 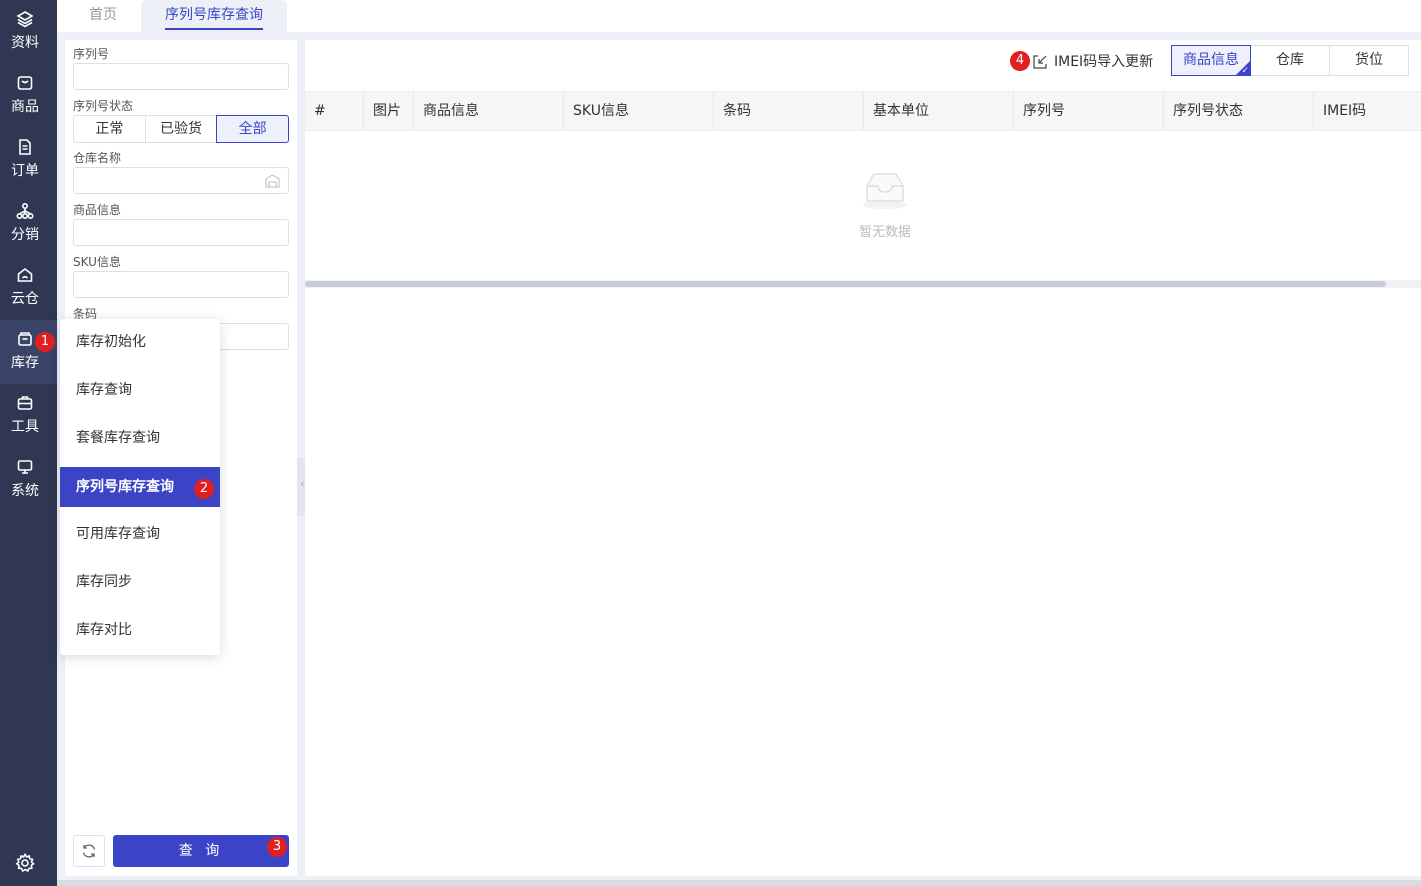 I want to click on badge-3: 3, so click(x=277, y=847).